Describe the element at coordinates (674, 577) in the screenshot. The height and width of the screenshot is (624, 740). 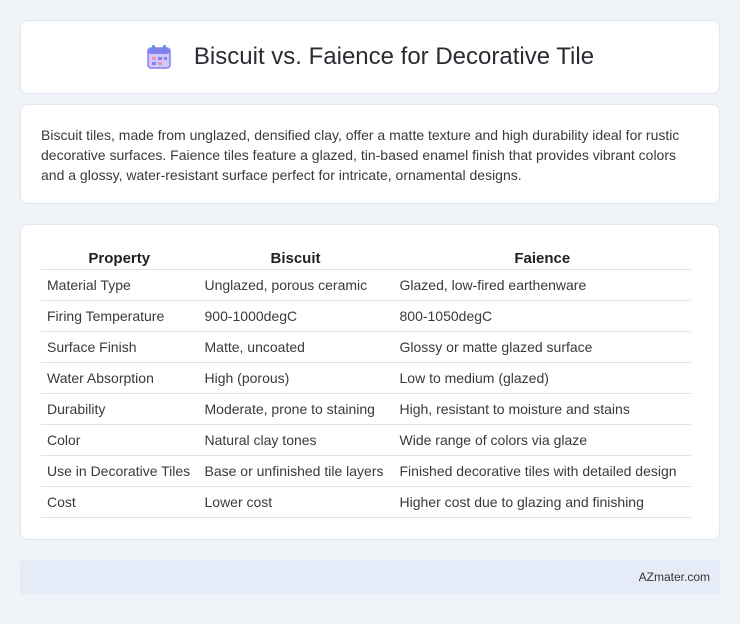
I see `footer-brand: AZmater.com` at that location.